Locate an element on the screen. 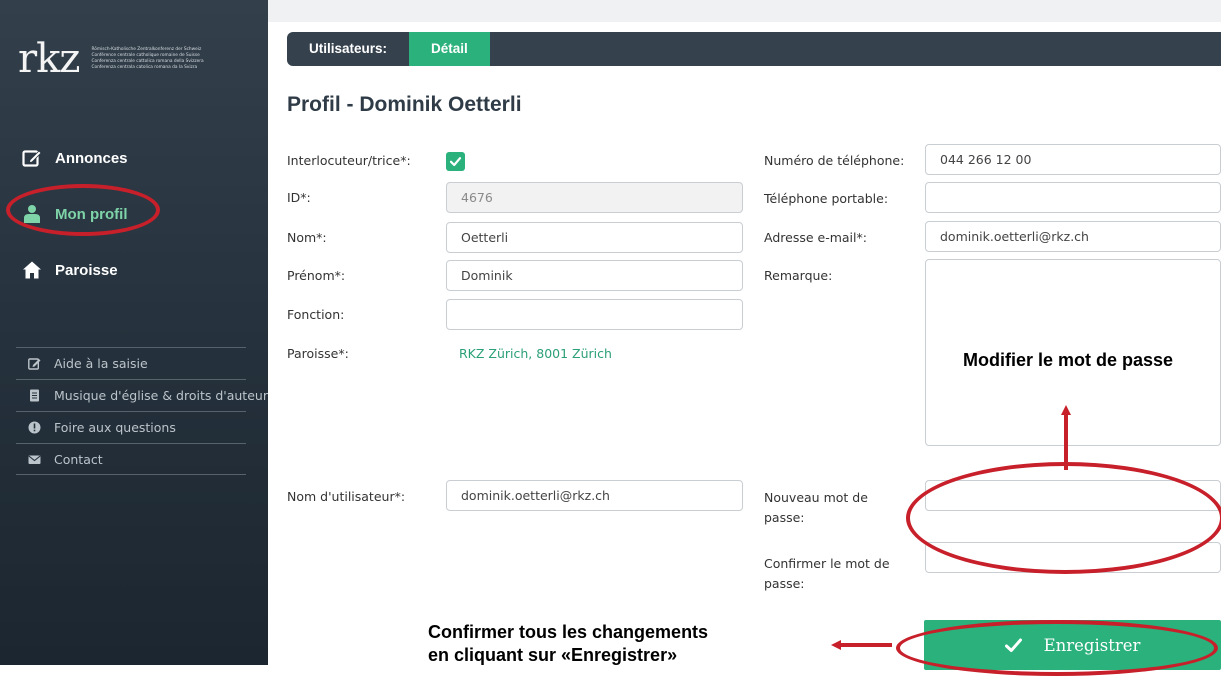  id-label: ID*: is located at coordinates (299, 197).